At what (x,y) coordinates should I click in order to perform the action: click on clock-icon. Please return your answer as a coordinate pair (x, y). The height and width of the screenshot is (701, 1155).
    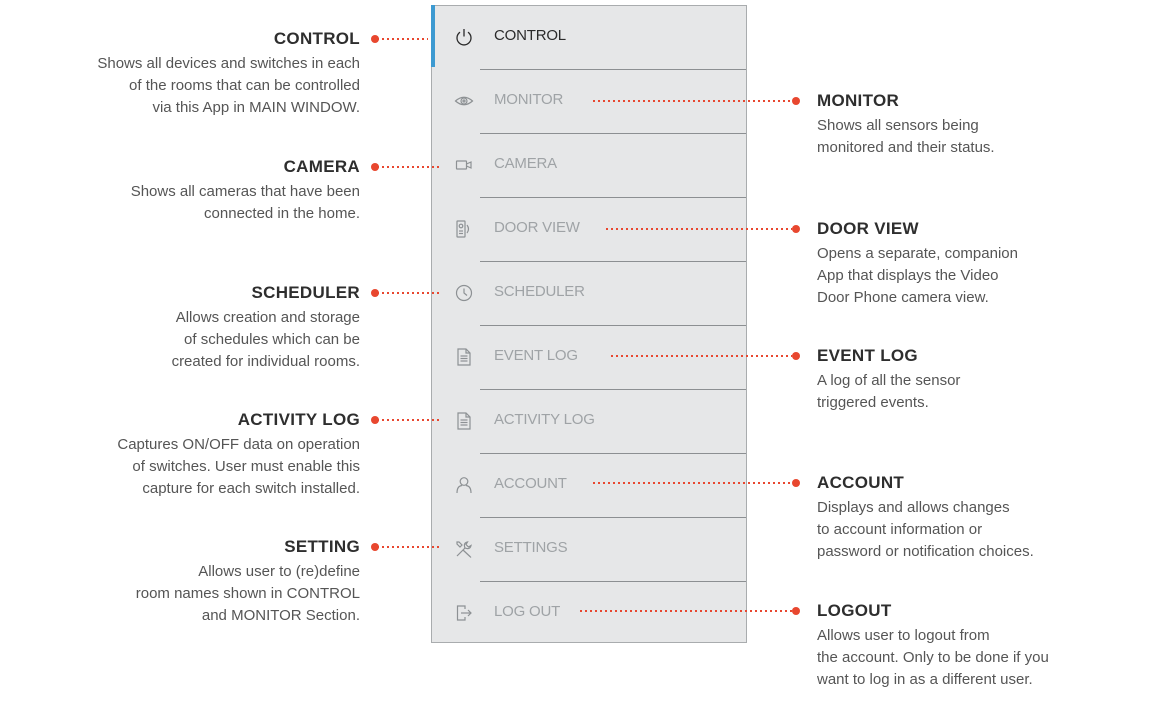
    Looking at the image, I should click on (464, 293).